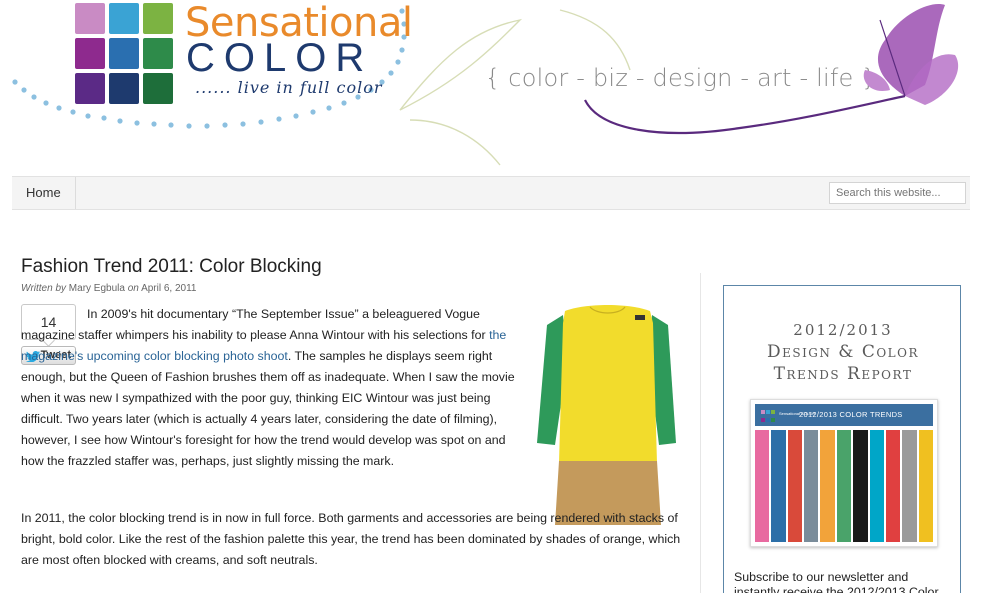  Describe the element at coordinates (769, 417) in the screenshot. I see `report-logo-mark` at that location.